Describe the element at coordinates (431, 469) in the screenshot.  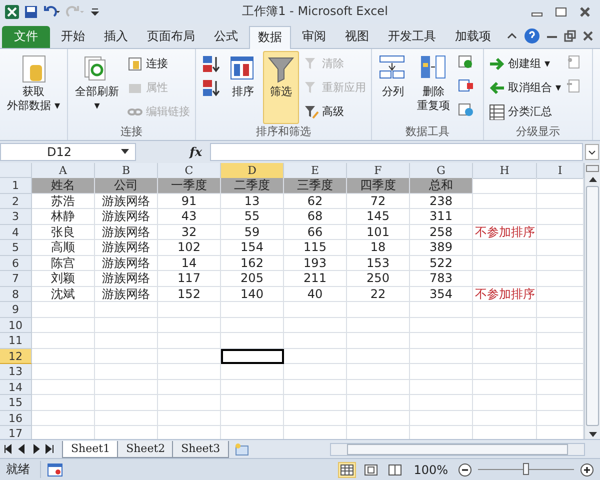
I see `zoom-level: 100%` at that location.